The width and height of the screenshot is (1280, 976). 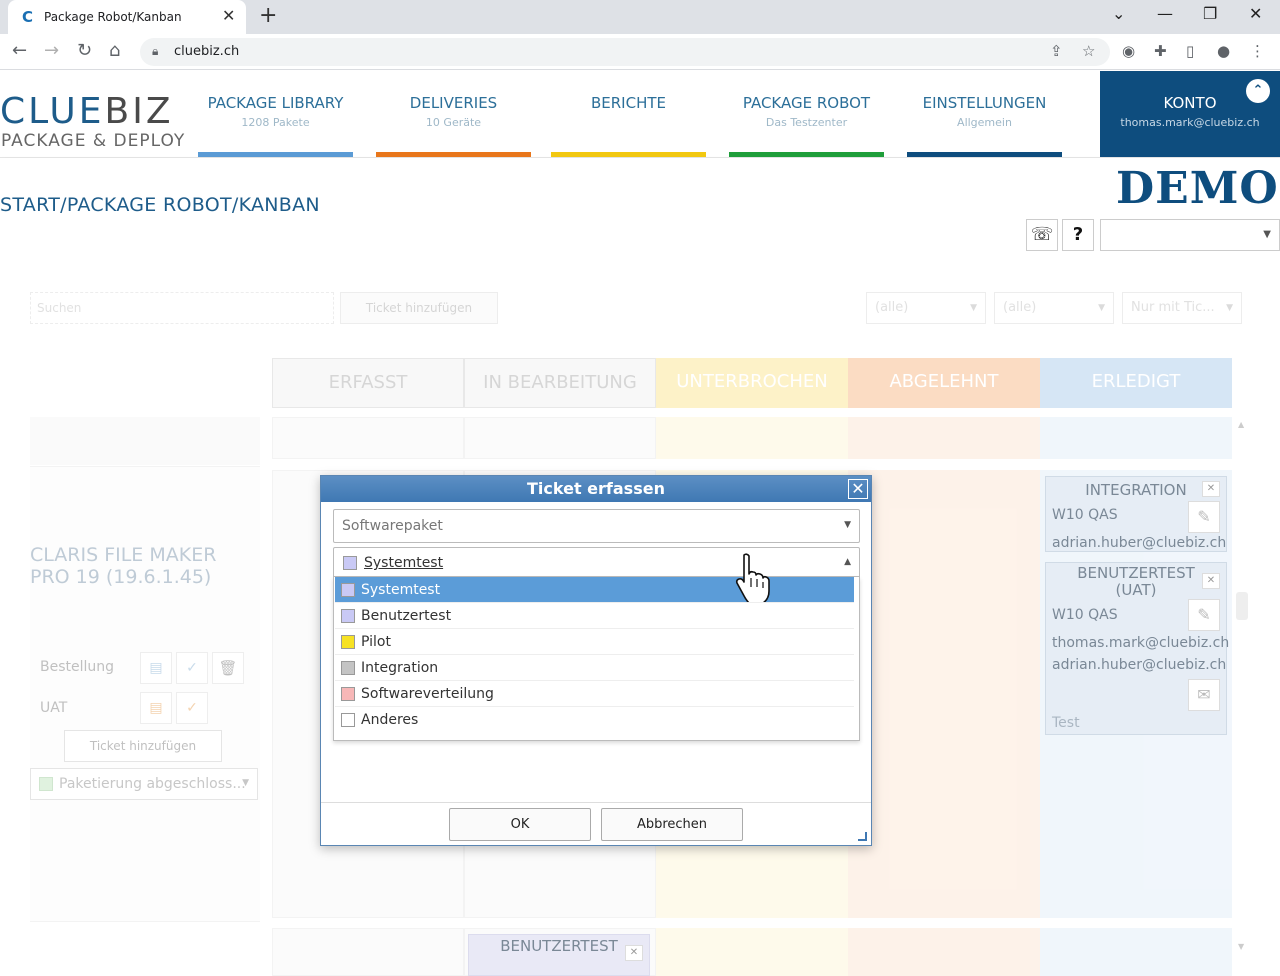 What do you see at coordinates (1204, 695) in the screenshot?
I see `mail-icon: ✉` at bounding box center [1204, 695].